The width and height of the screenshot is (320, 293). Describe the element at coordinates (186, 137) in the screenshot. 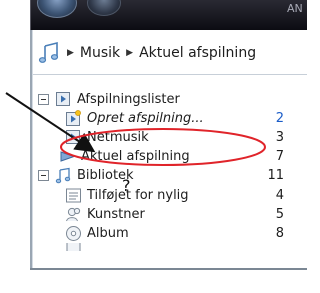

I see `tree-item-netmusik: Netmusik 3` at that location.